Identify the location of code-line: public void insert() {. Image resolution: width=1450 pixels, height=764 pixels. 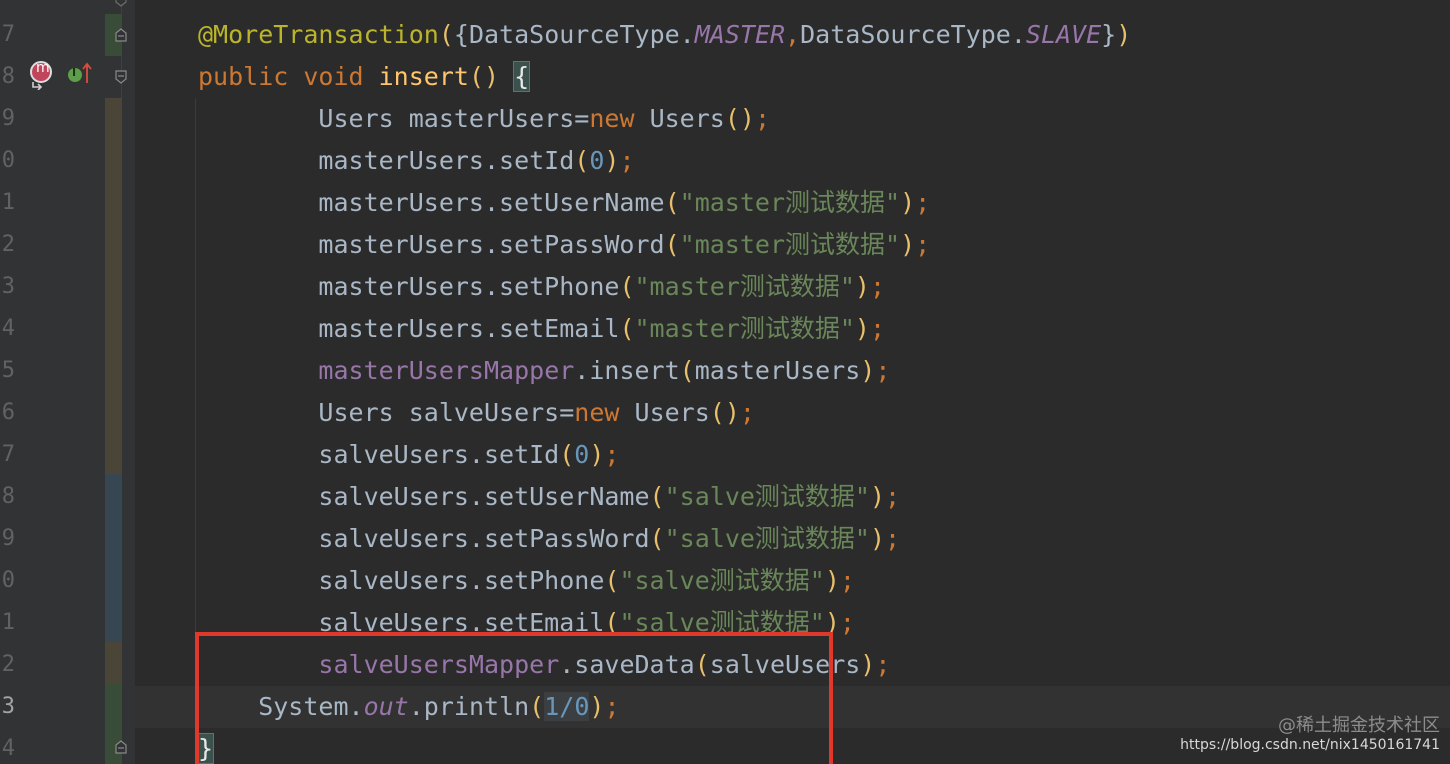
(364, 77).